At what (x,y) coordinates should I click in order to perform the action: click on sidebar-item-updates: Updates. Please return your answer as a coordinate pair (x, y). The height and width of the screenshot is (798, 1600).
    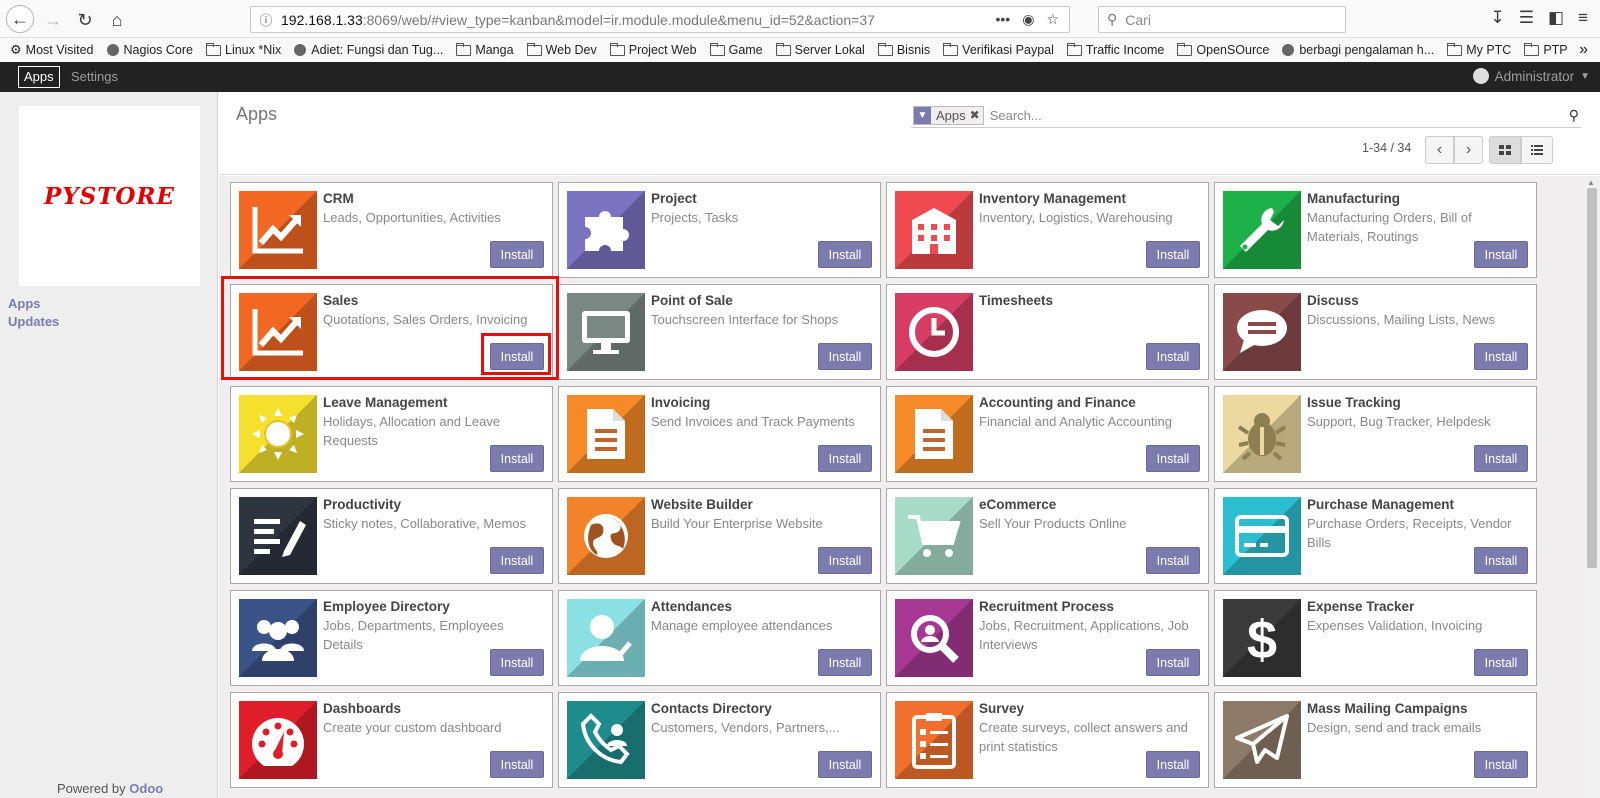
    Looking at the image, I should click on (33, 321).